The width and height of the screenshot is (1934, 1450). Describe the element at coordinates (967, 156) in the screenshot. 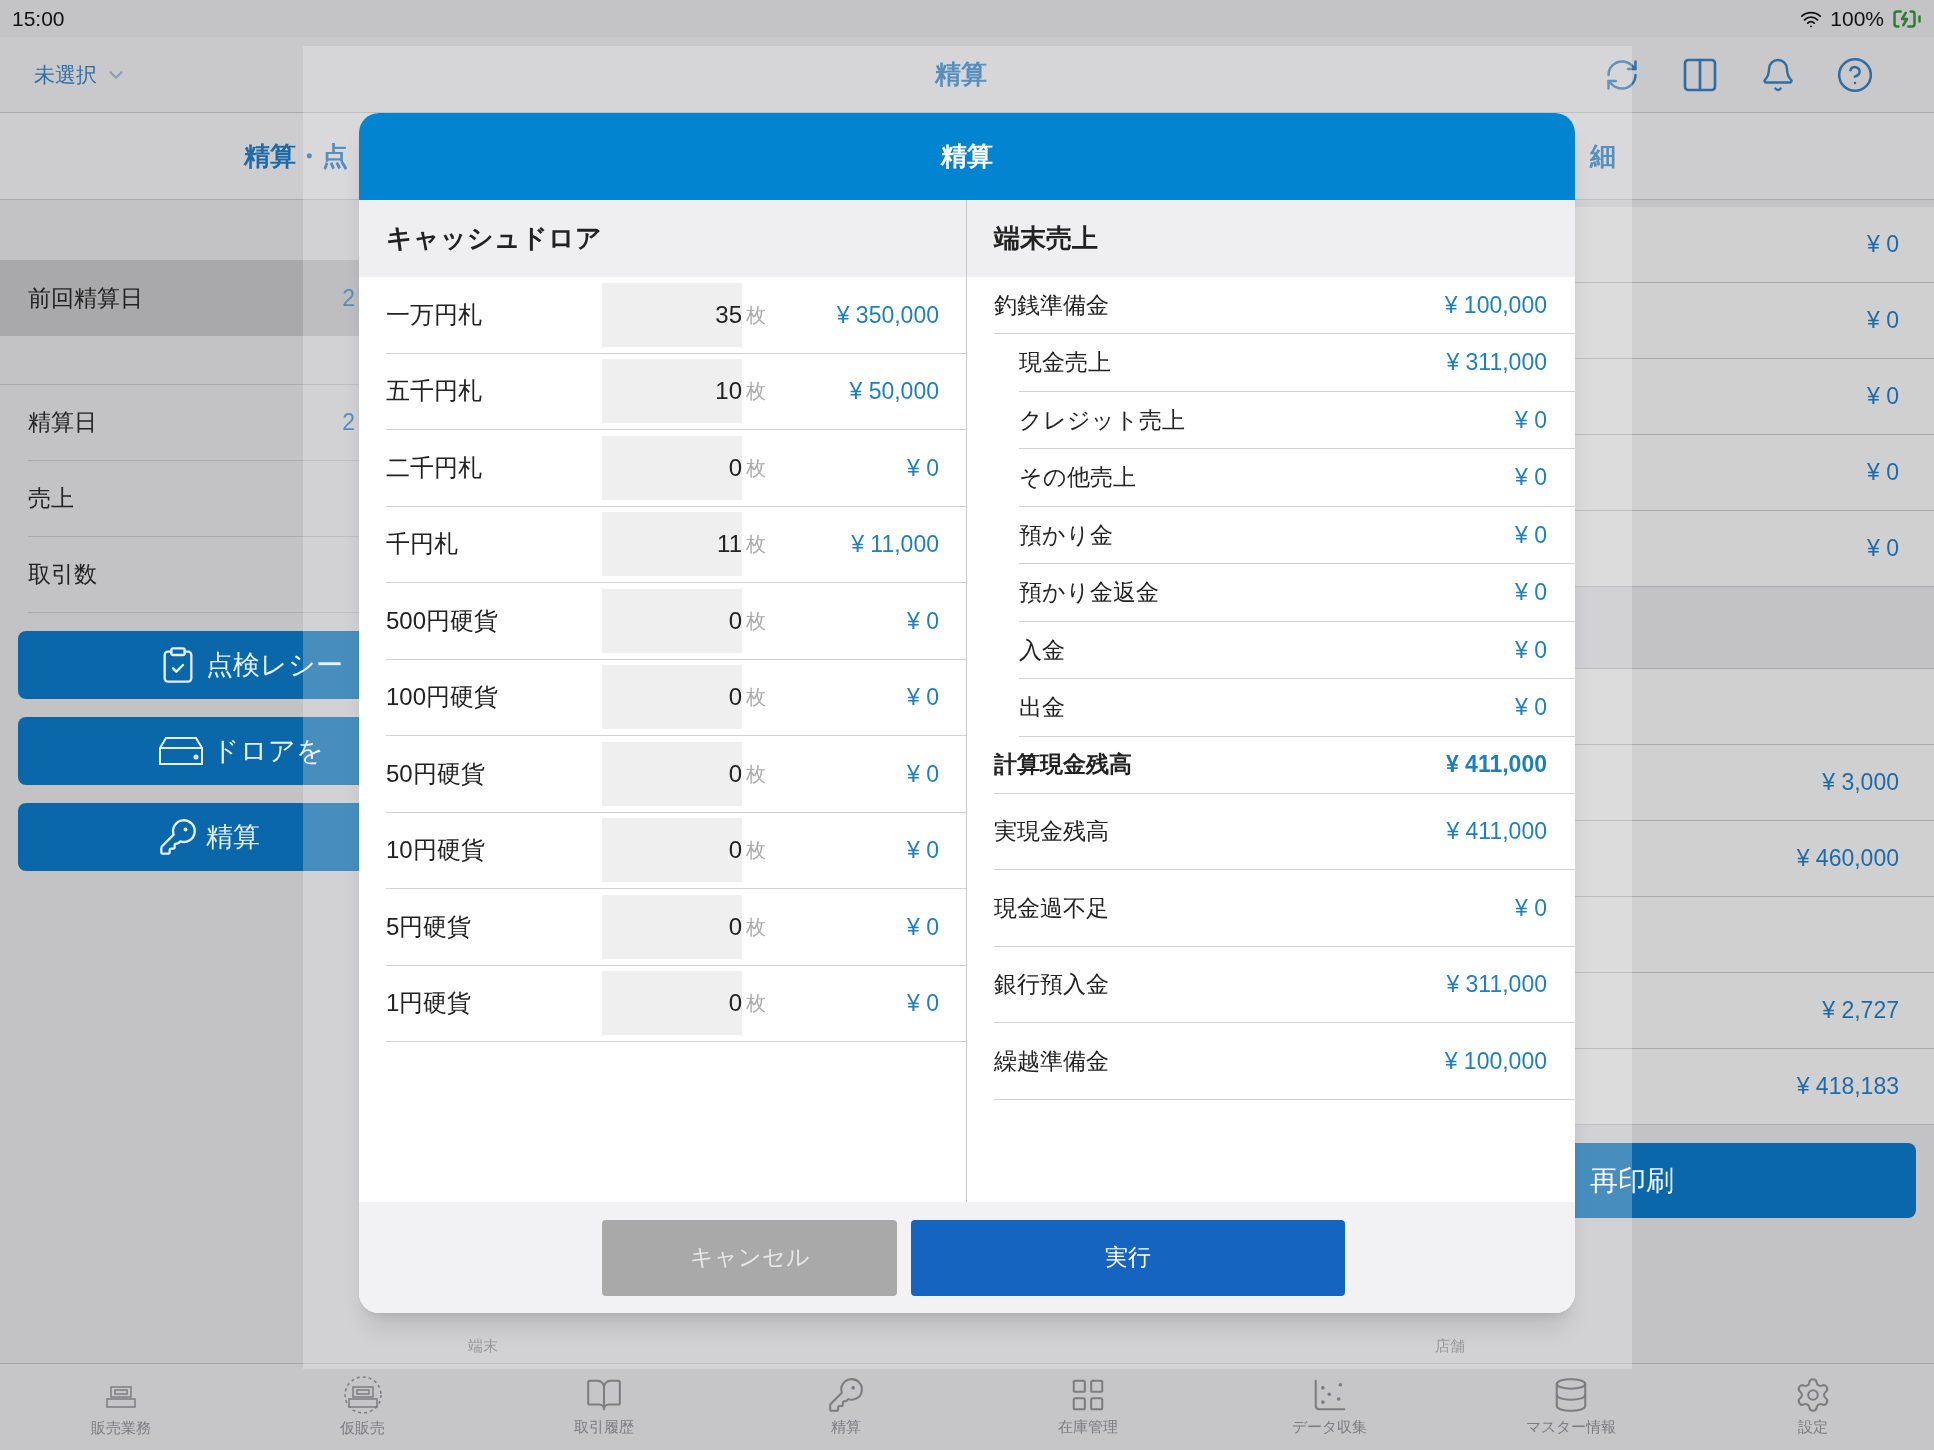

I see `dialog-title: 精算` at that location.